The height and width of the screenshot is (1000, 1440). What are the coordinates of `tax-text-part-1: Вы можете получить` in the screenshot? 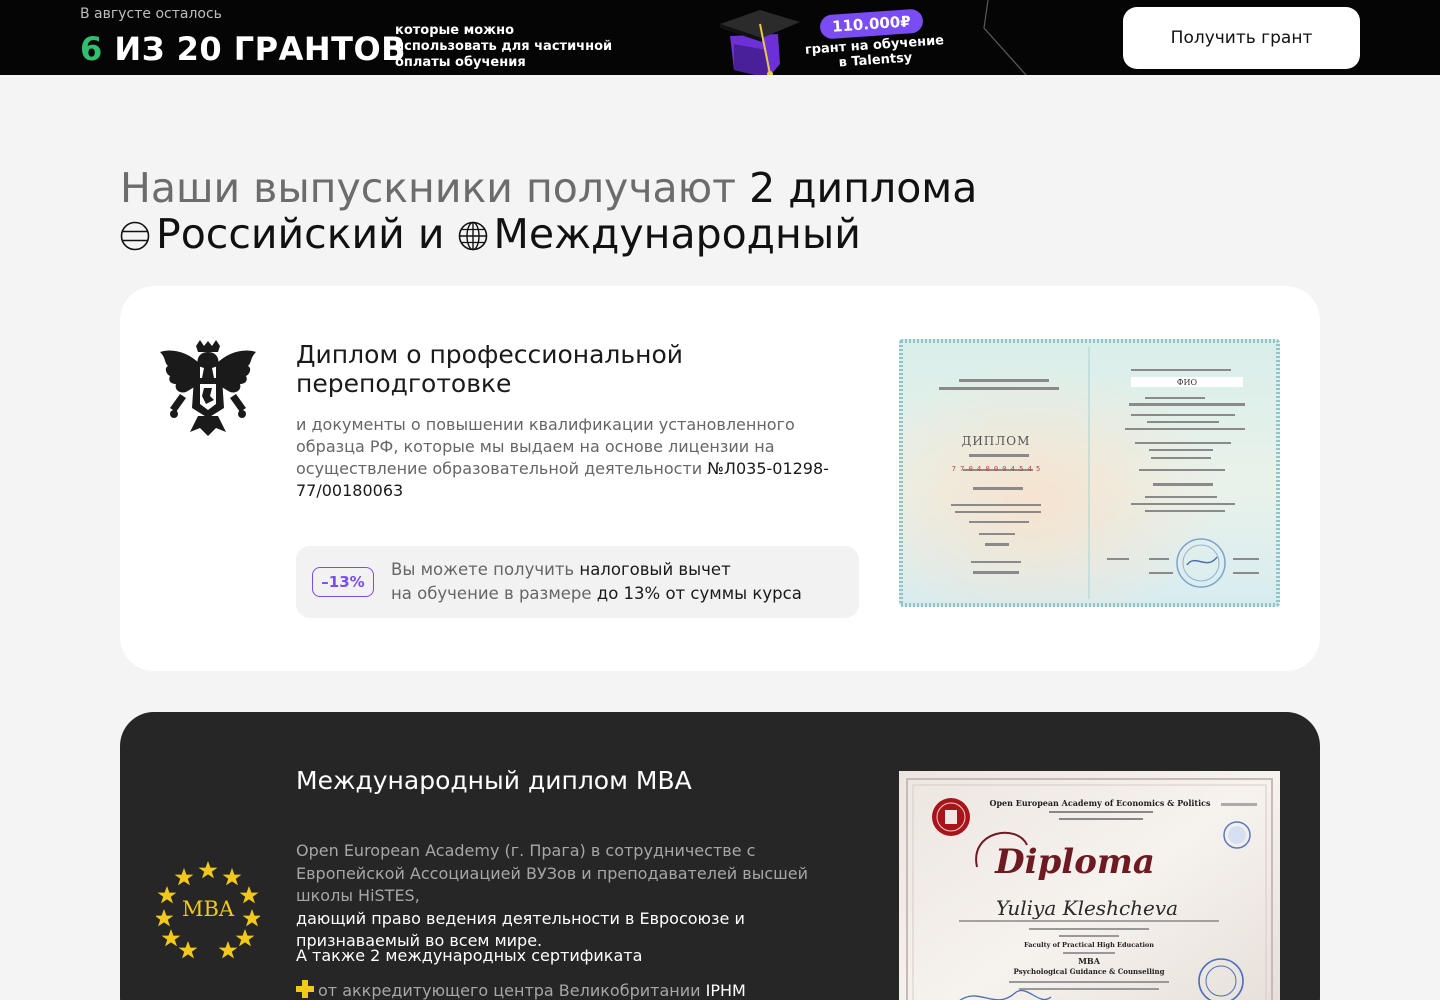 It's located at (485, 569).